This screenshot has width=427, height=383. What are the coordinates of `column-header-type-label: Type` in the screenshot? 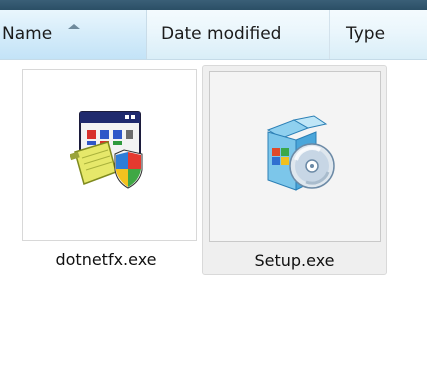 It's located at (366, 34).